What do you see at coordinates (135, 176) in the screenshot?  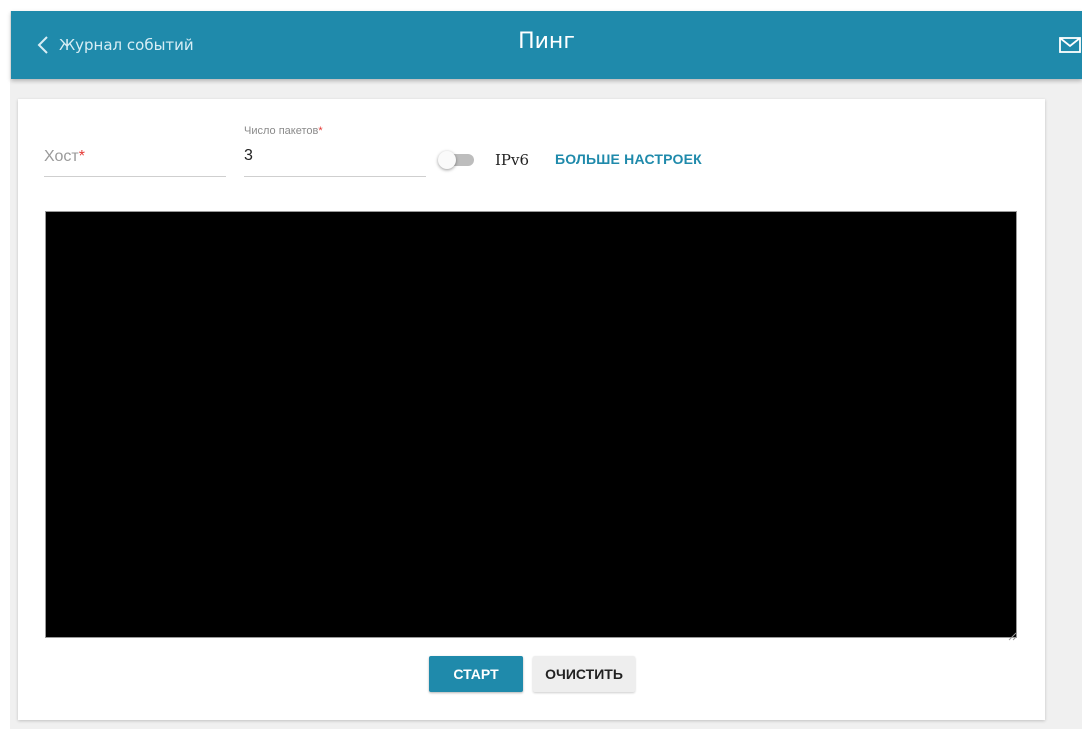 I see `host-underline` at bounding box center [135, 176].